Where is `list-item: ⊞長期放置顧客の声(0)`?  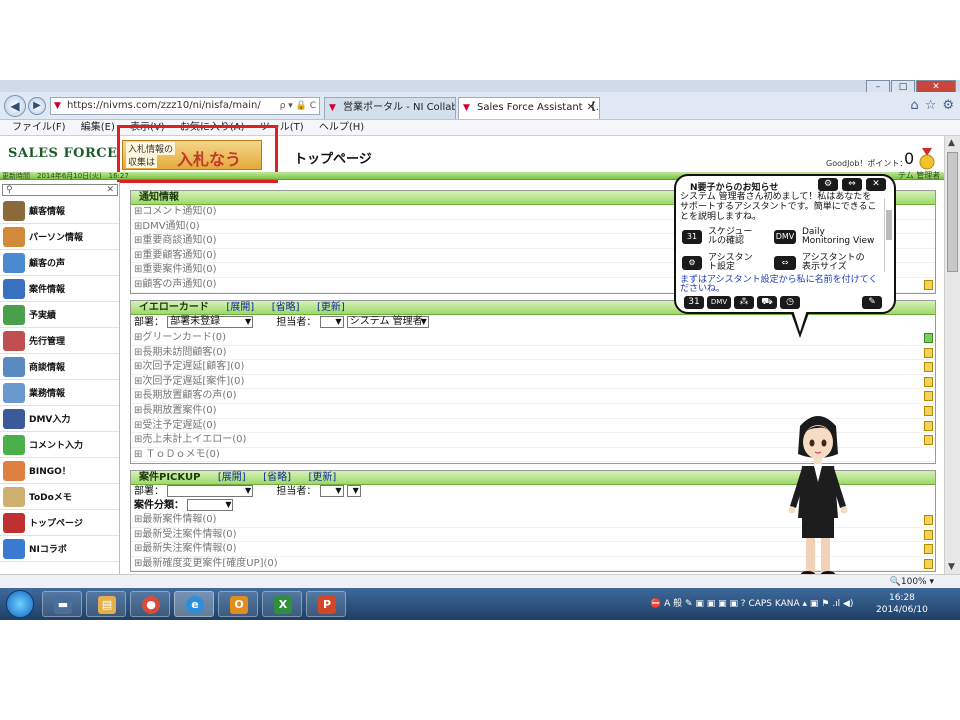
list-item: ⊞長期放置顧客の声(0) is located at coordinates (533, 396).